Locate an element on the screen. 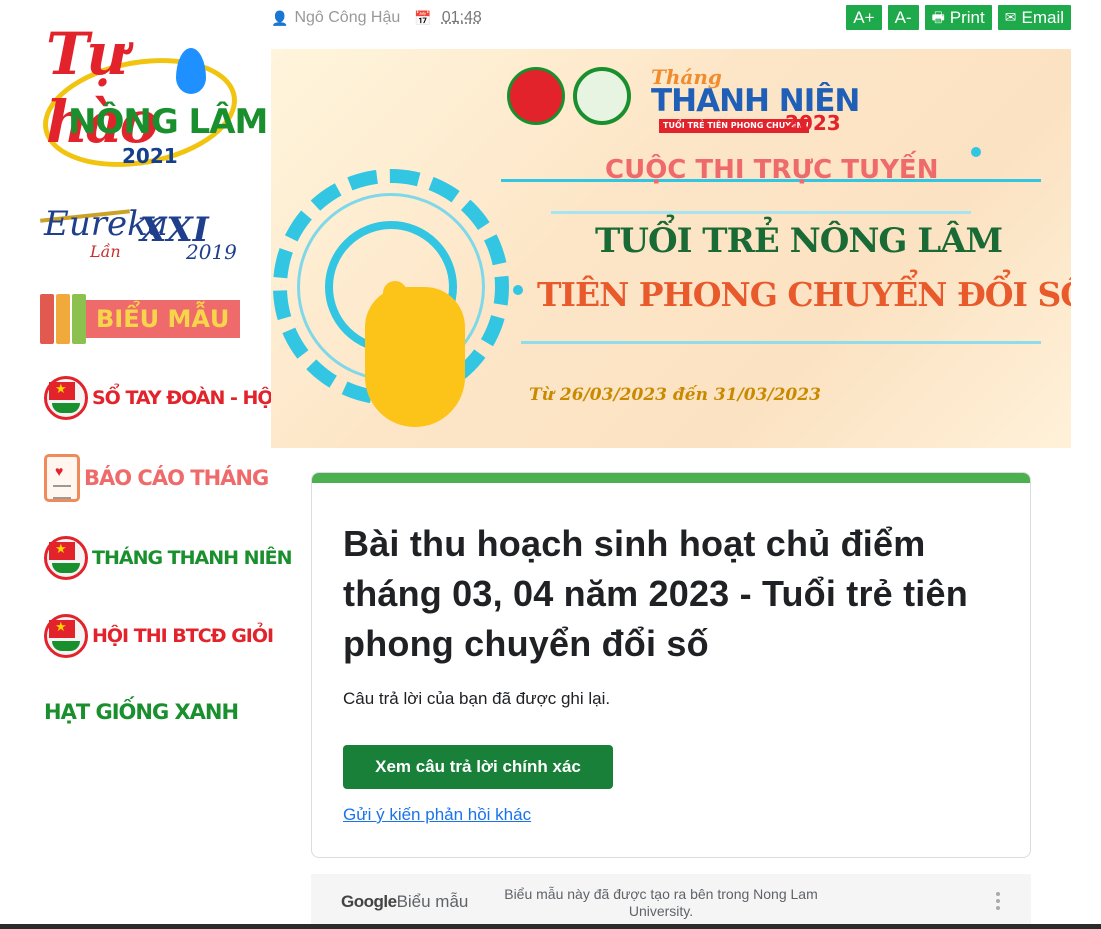  article-tools: A+ A- 🖶 Print ✉ Email is located at coordinates (958, 17).